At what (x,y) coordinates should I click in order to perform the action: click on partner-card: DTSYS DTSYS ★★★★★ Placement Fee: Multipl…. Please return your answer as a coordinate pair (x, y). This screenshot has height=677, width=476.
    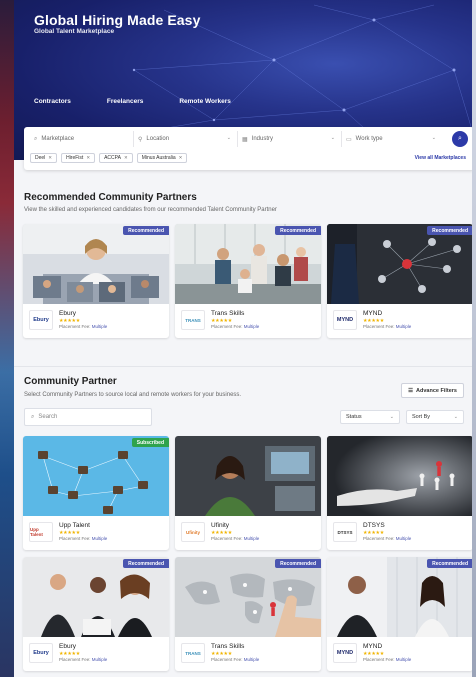
    Looking at the image, I should click on (399, 493).